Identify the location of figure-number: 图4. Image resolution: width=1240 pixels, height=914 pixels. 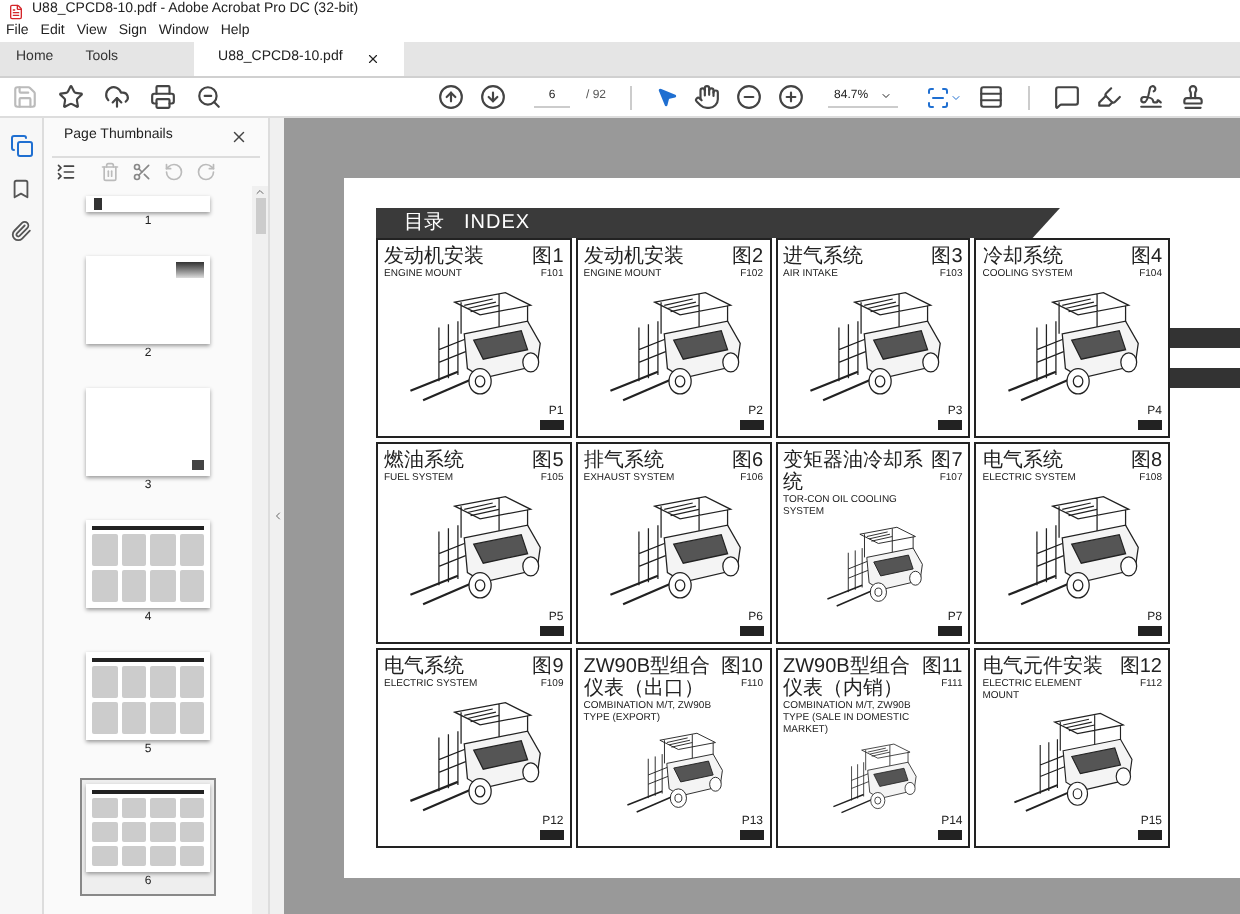
(1146, 257).